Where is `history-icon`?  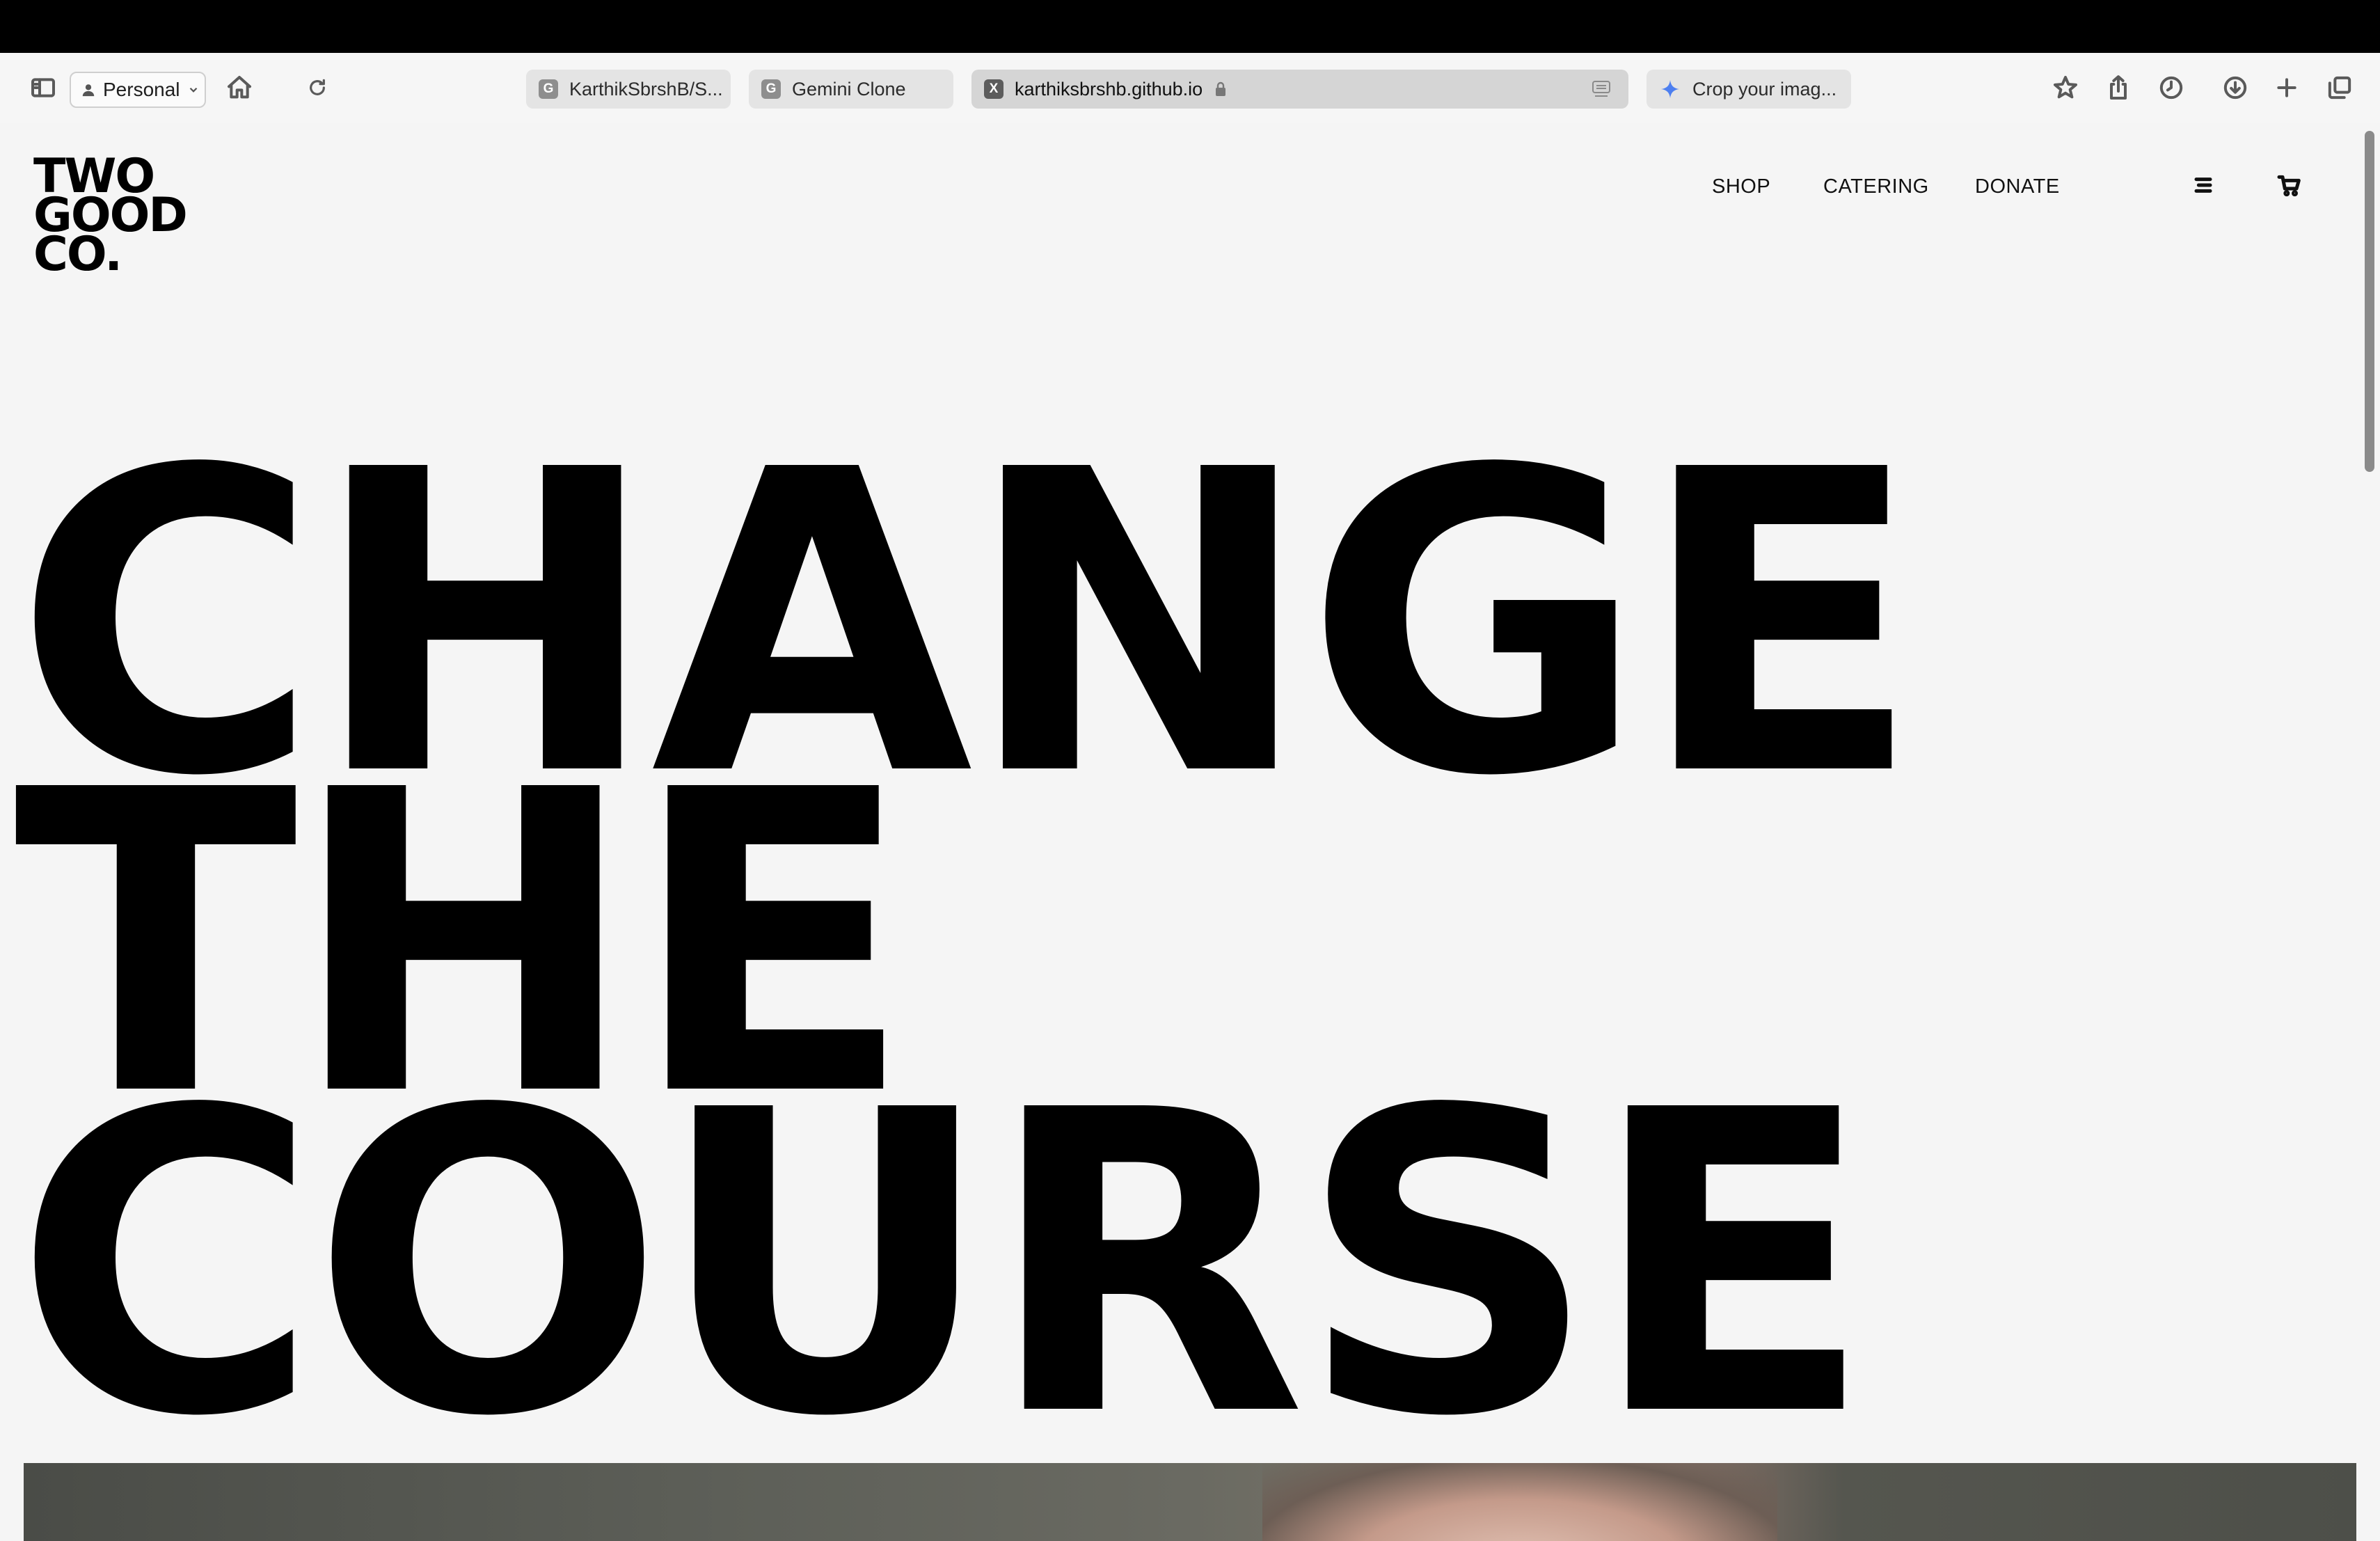
history-icon is located at coordinates (2171, 88).